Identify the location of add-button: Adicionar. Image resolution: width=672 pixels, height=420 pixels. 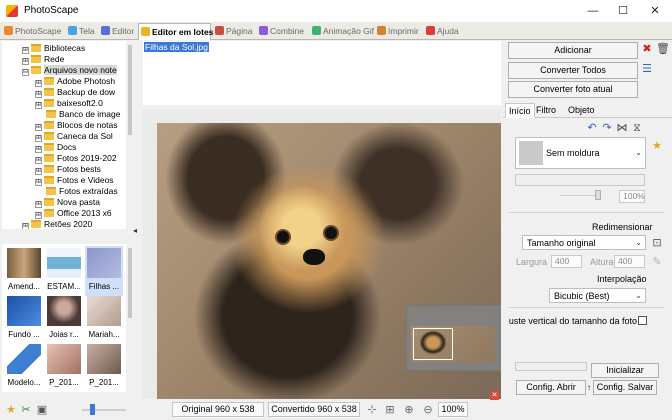
(573, 50).